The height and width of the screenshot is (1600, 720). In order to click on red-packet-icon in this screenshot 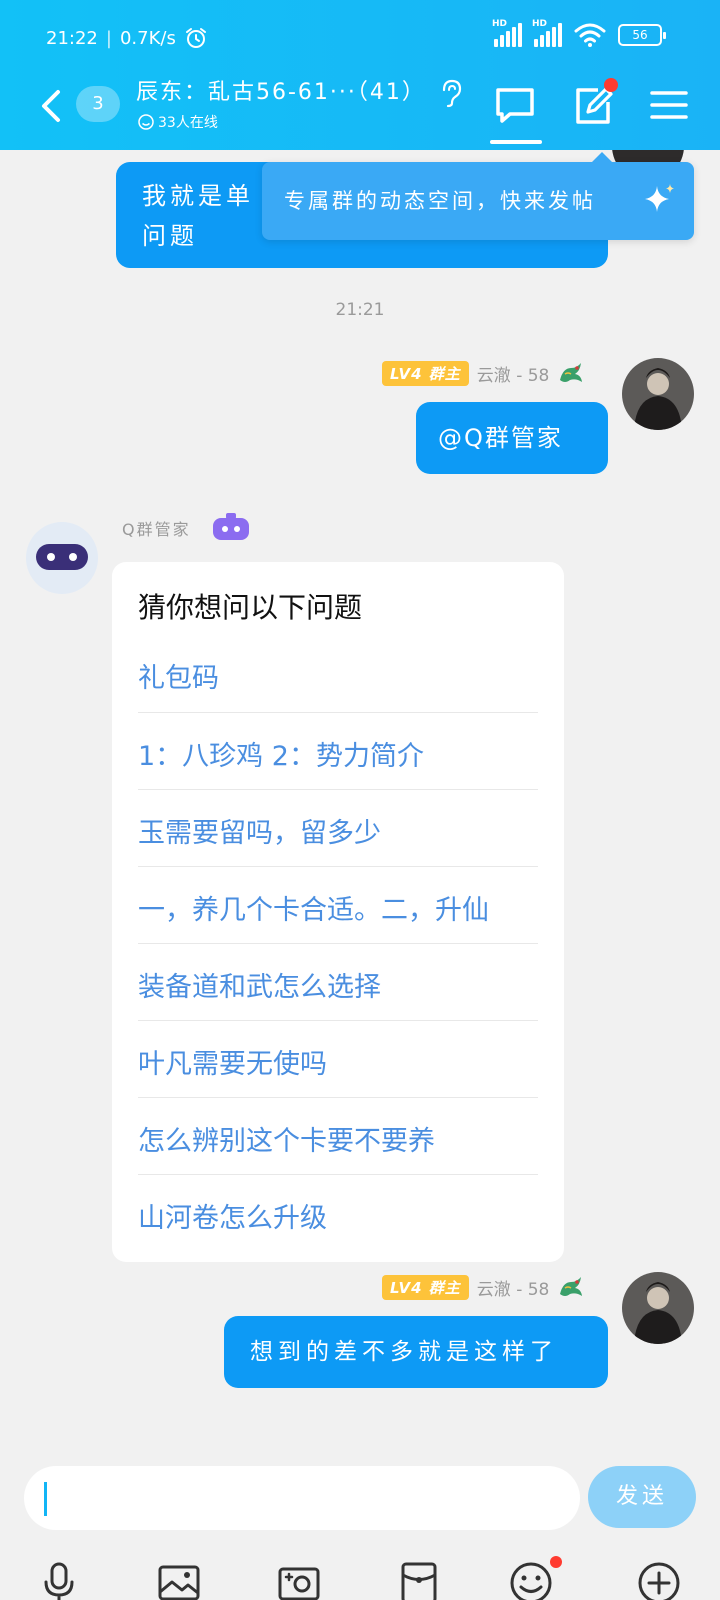, I will do `click(419, 1580)`.